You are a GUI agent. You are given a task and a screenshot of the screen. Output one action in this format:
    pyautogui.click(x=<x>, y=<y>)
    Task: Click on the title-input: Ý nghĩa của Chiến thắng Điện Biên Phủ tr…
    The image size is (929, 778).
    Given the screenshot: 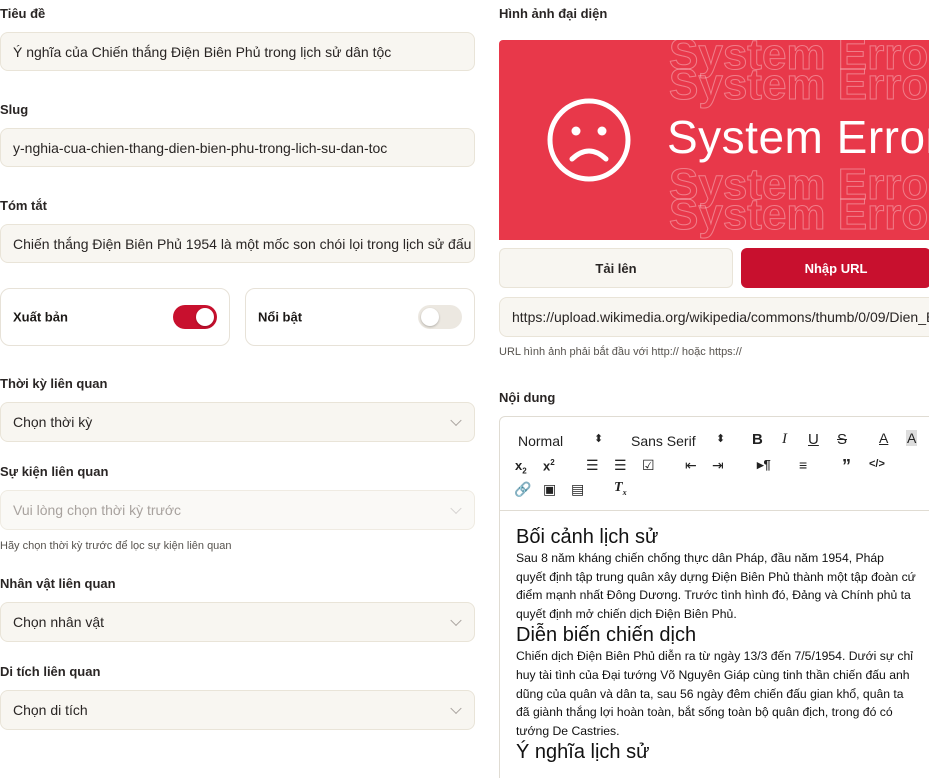 What is the action you would take?
    pyautogui.click(x=237, y=51)
    